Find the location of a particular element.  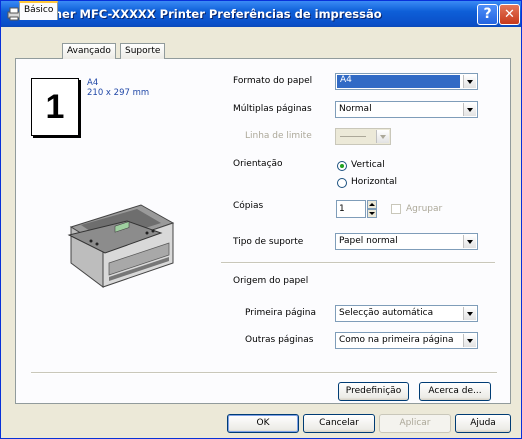

border-line-select is located at coordinates (363, 136).